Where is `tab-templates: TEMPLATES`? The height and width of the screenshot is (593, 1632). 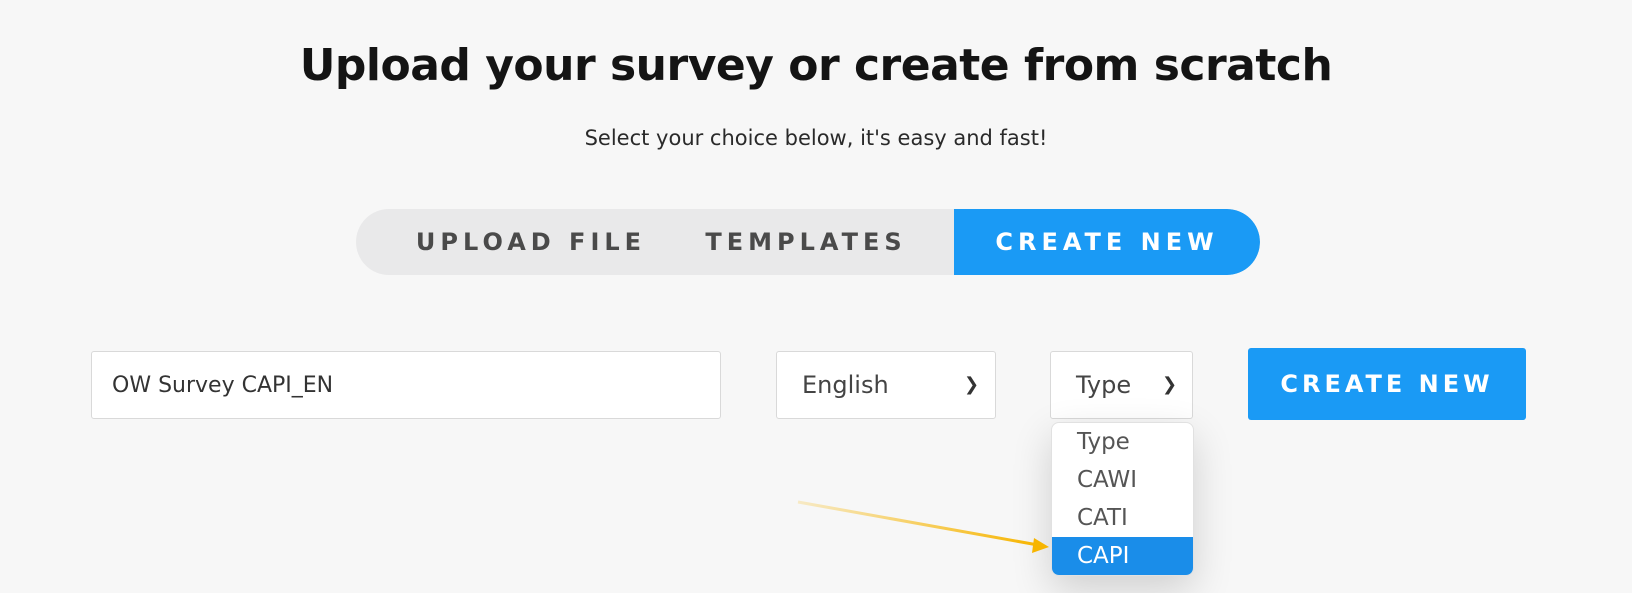 tab-templates: TEMPLATES is located at coordinates (806, 242).